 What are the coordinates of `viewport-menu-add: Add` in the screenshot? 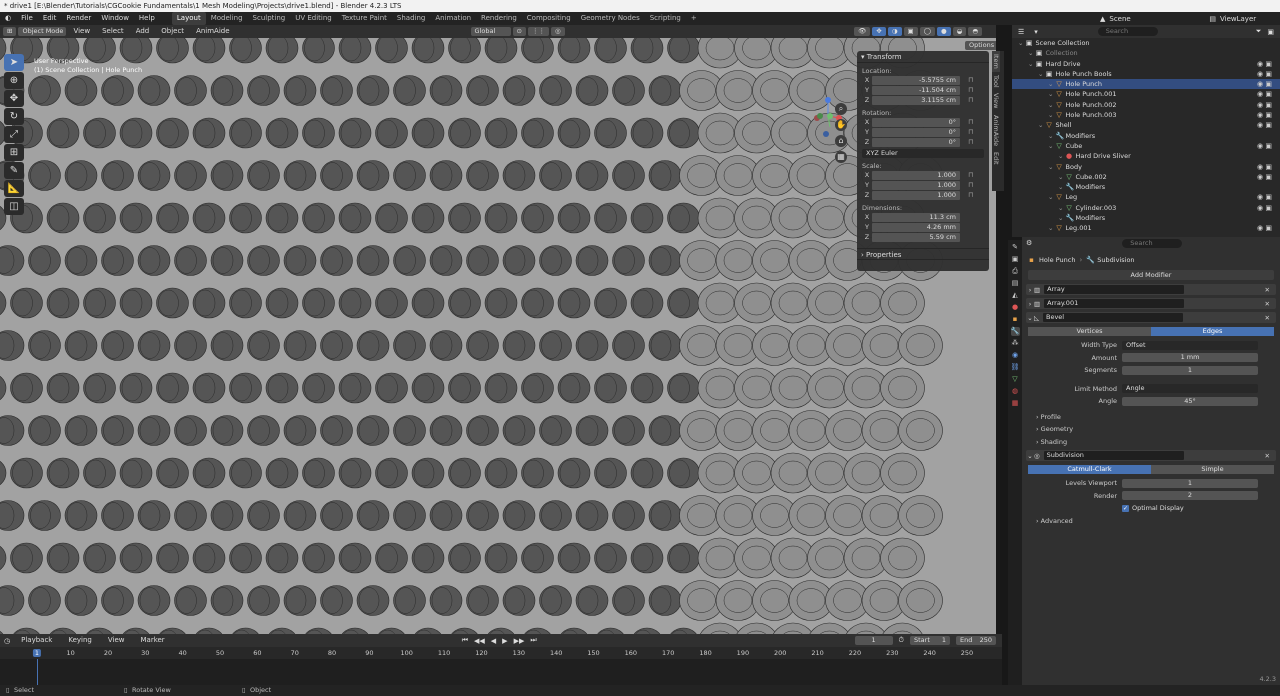 It's located at (143, 31).